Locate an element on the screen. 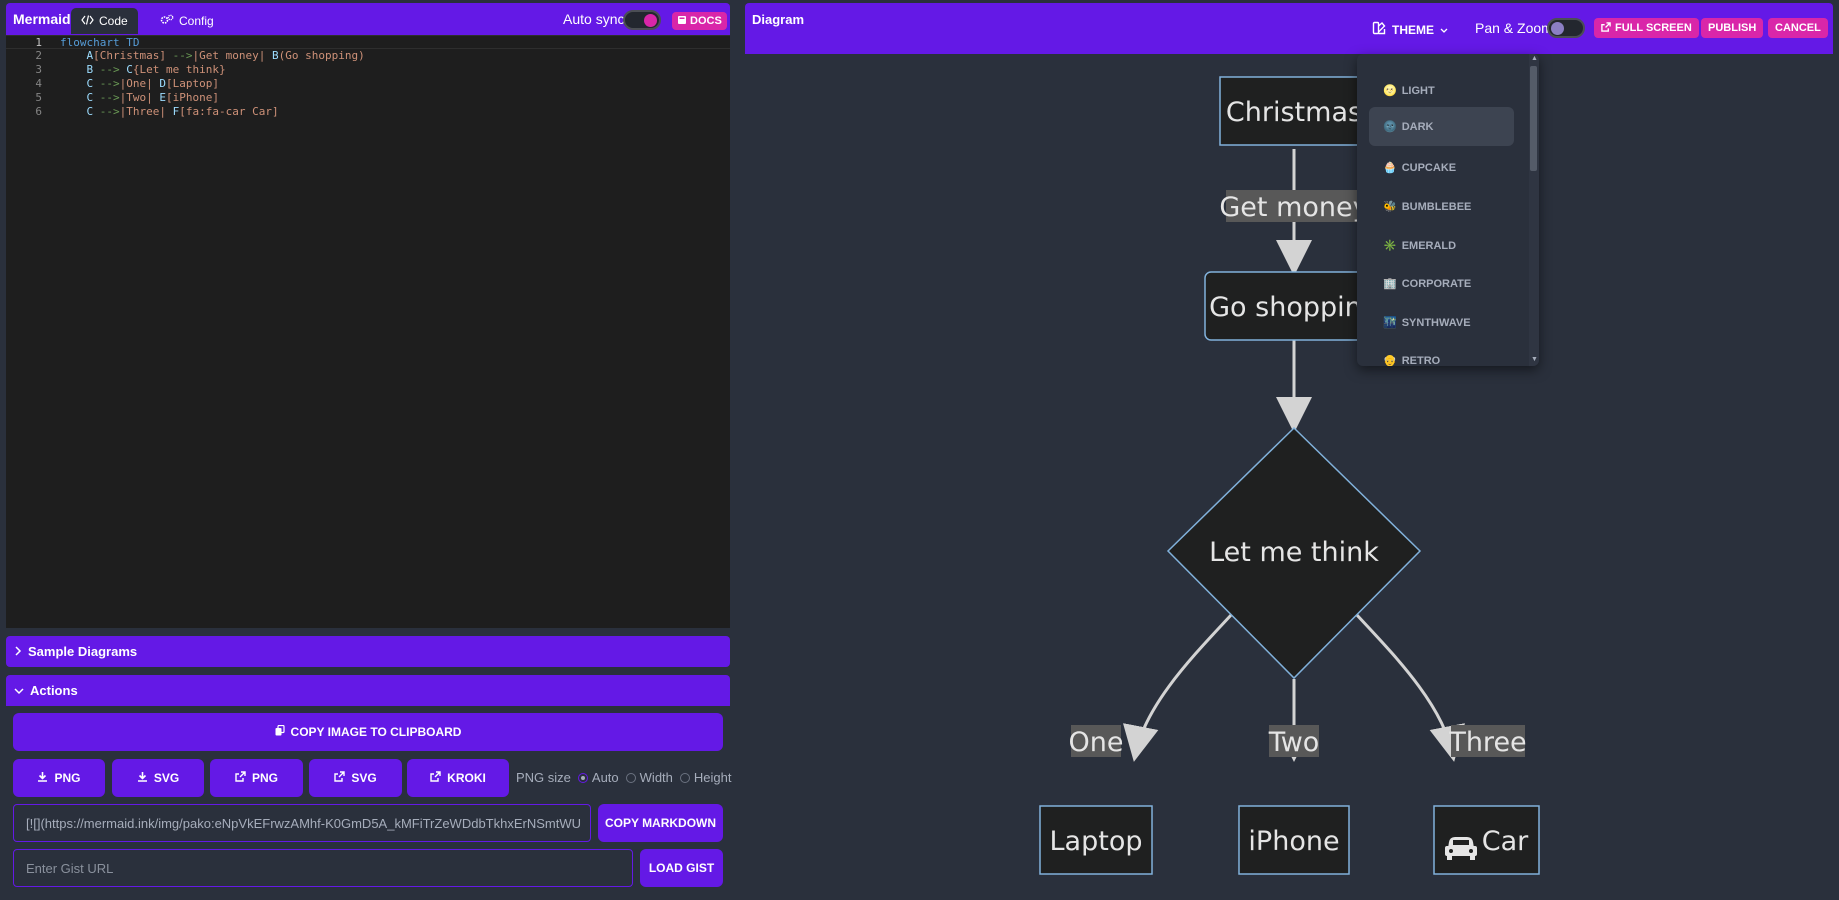 This screenshot has height=900, width=1839. download-svg-label: SVG is located at coordinates (166, 778).